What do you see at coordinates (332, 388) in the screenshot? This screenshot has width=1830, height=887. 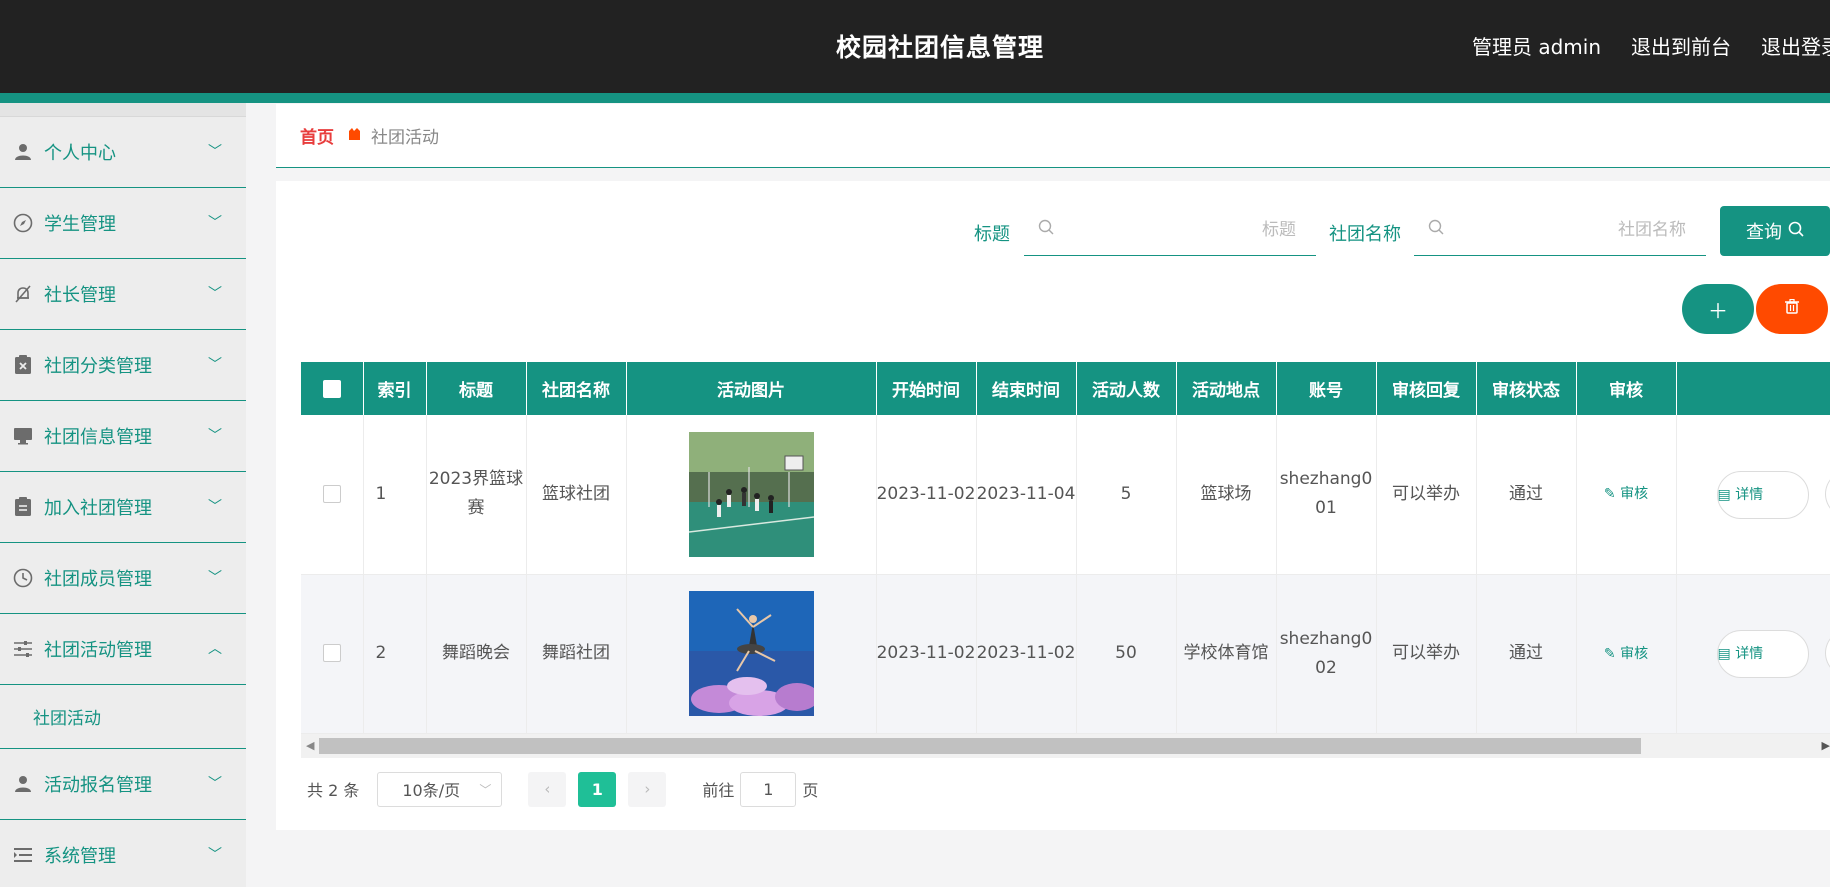 I see `select-all-checkbox` at bounding box center [332, 388].